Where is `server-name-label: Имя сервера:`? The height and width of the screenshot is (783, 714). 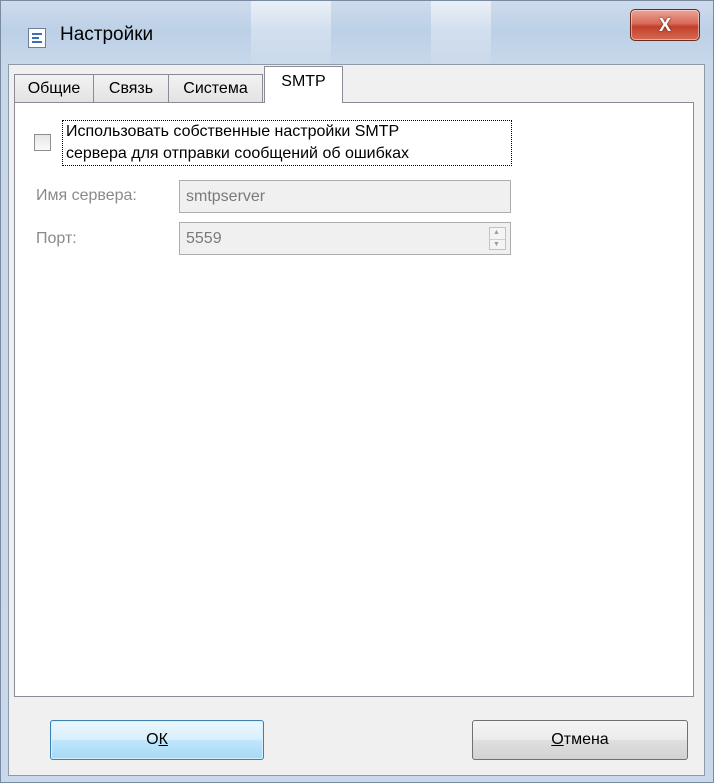
server-name-label: Имя сервера: is located at coordinates (86, 195).